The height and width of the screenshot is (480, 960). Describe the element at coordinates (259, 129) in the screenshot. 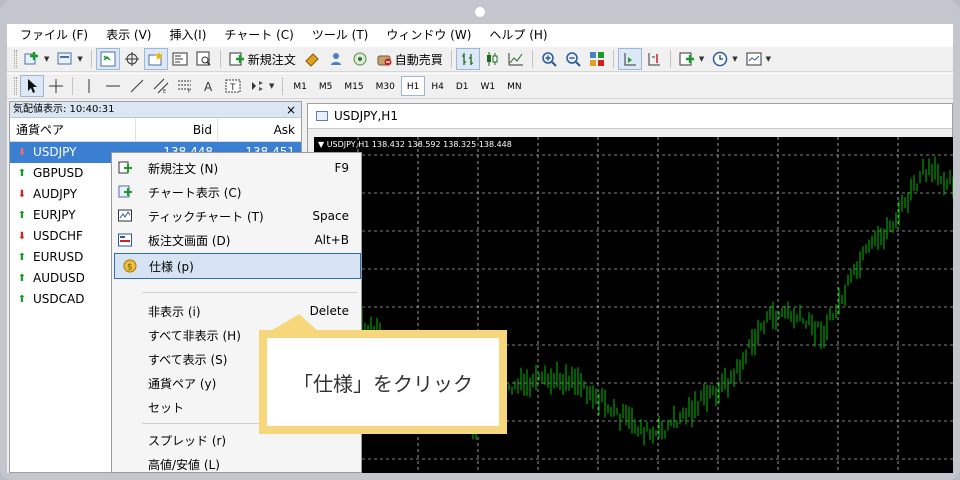

I see `column-header-ask: Ask` at that location.